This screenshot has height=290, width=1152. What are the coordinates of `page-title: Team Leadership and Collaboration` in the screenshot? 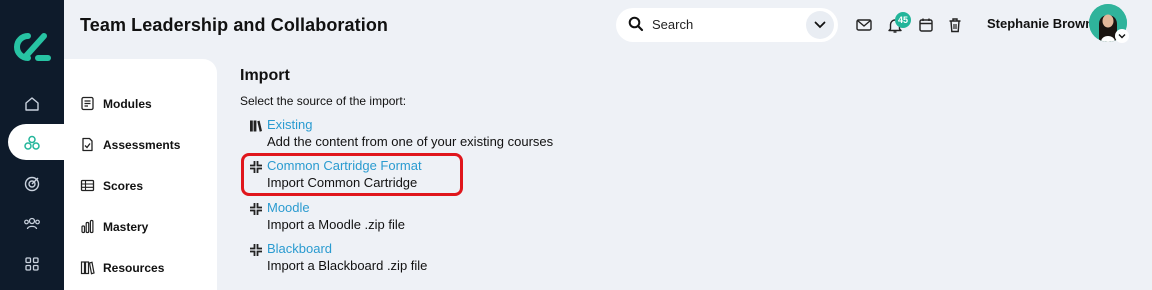 It's located at (234, 25).